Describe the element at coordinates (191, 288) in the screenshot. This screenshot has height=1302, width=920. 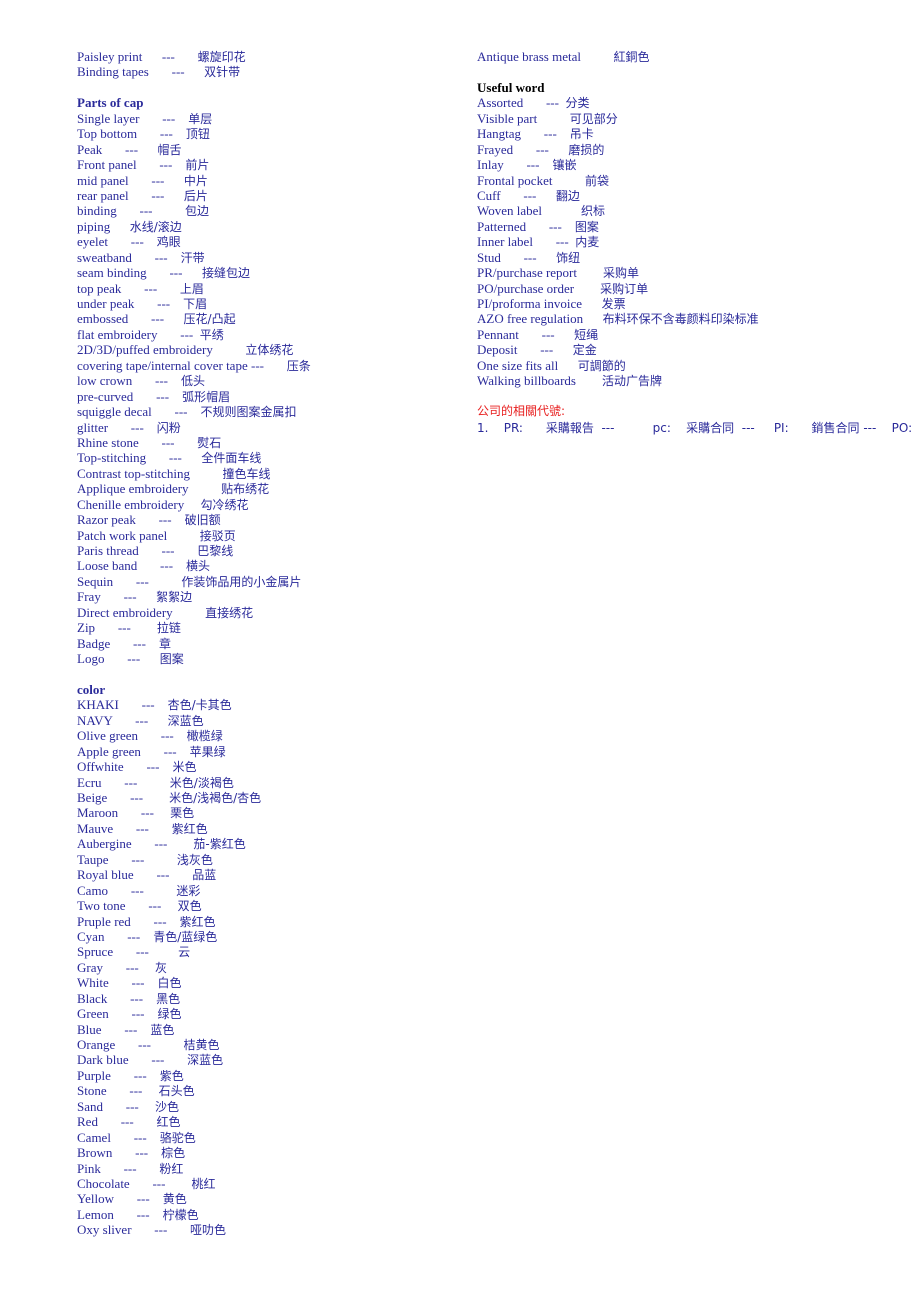
I see `chinese-translation: 上眉` at that location.